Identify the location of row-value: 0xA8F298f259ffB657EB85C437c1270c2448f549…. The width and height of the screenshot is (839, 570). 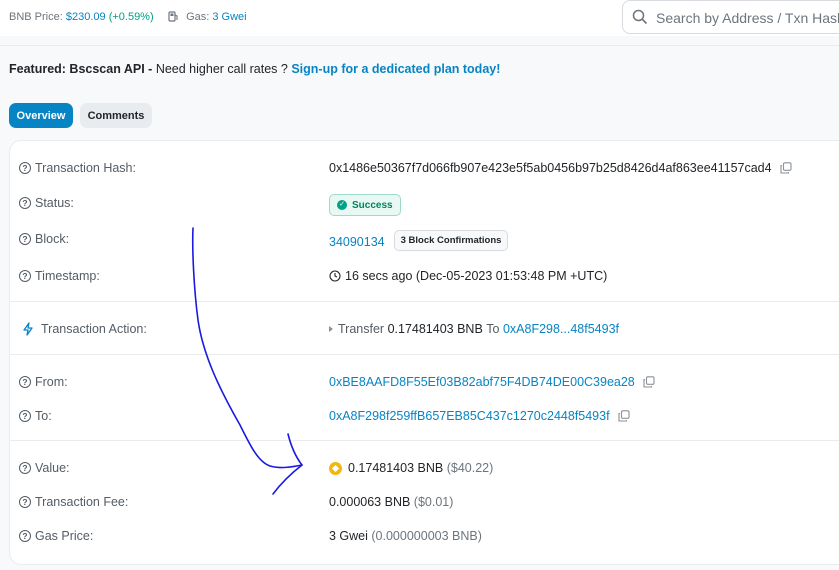
(479, 416).